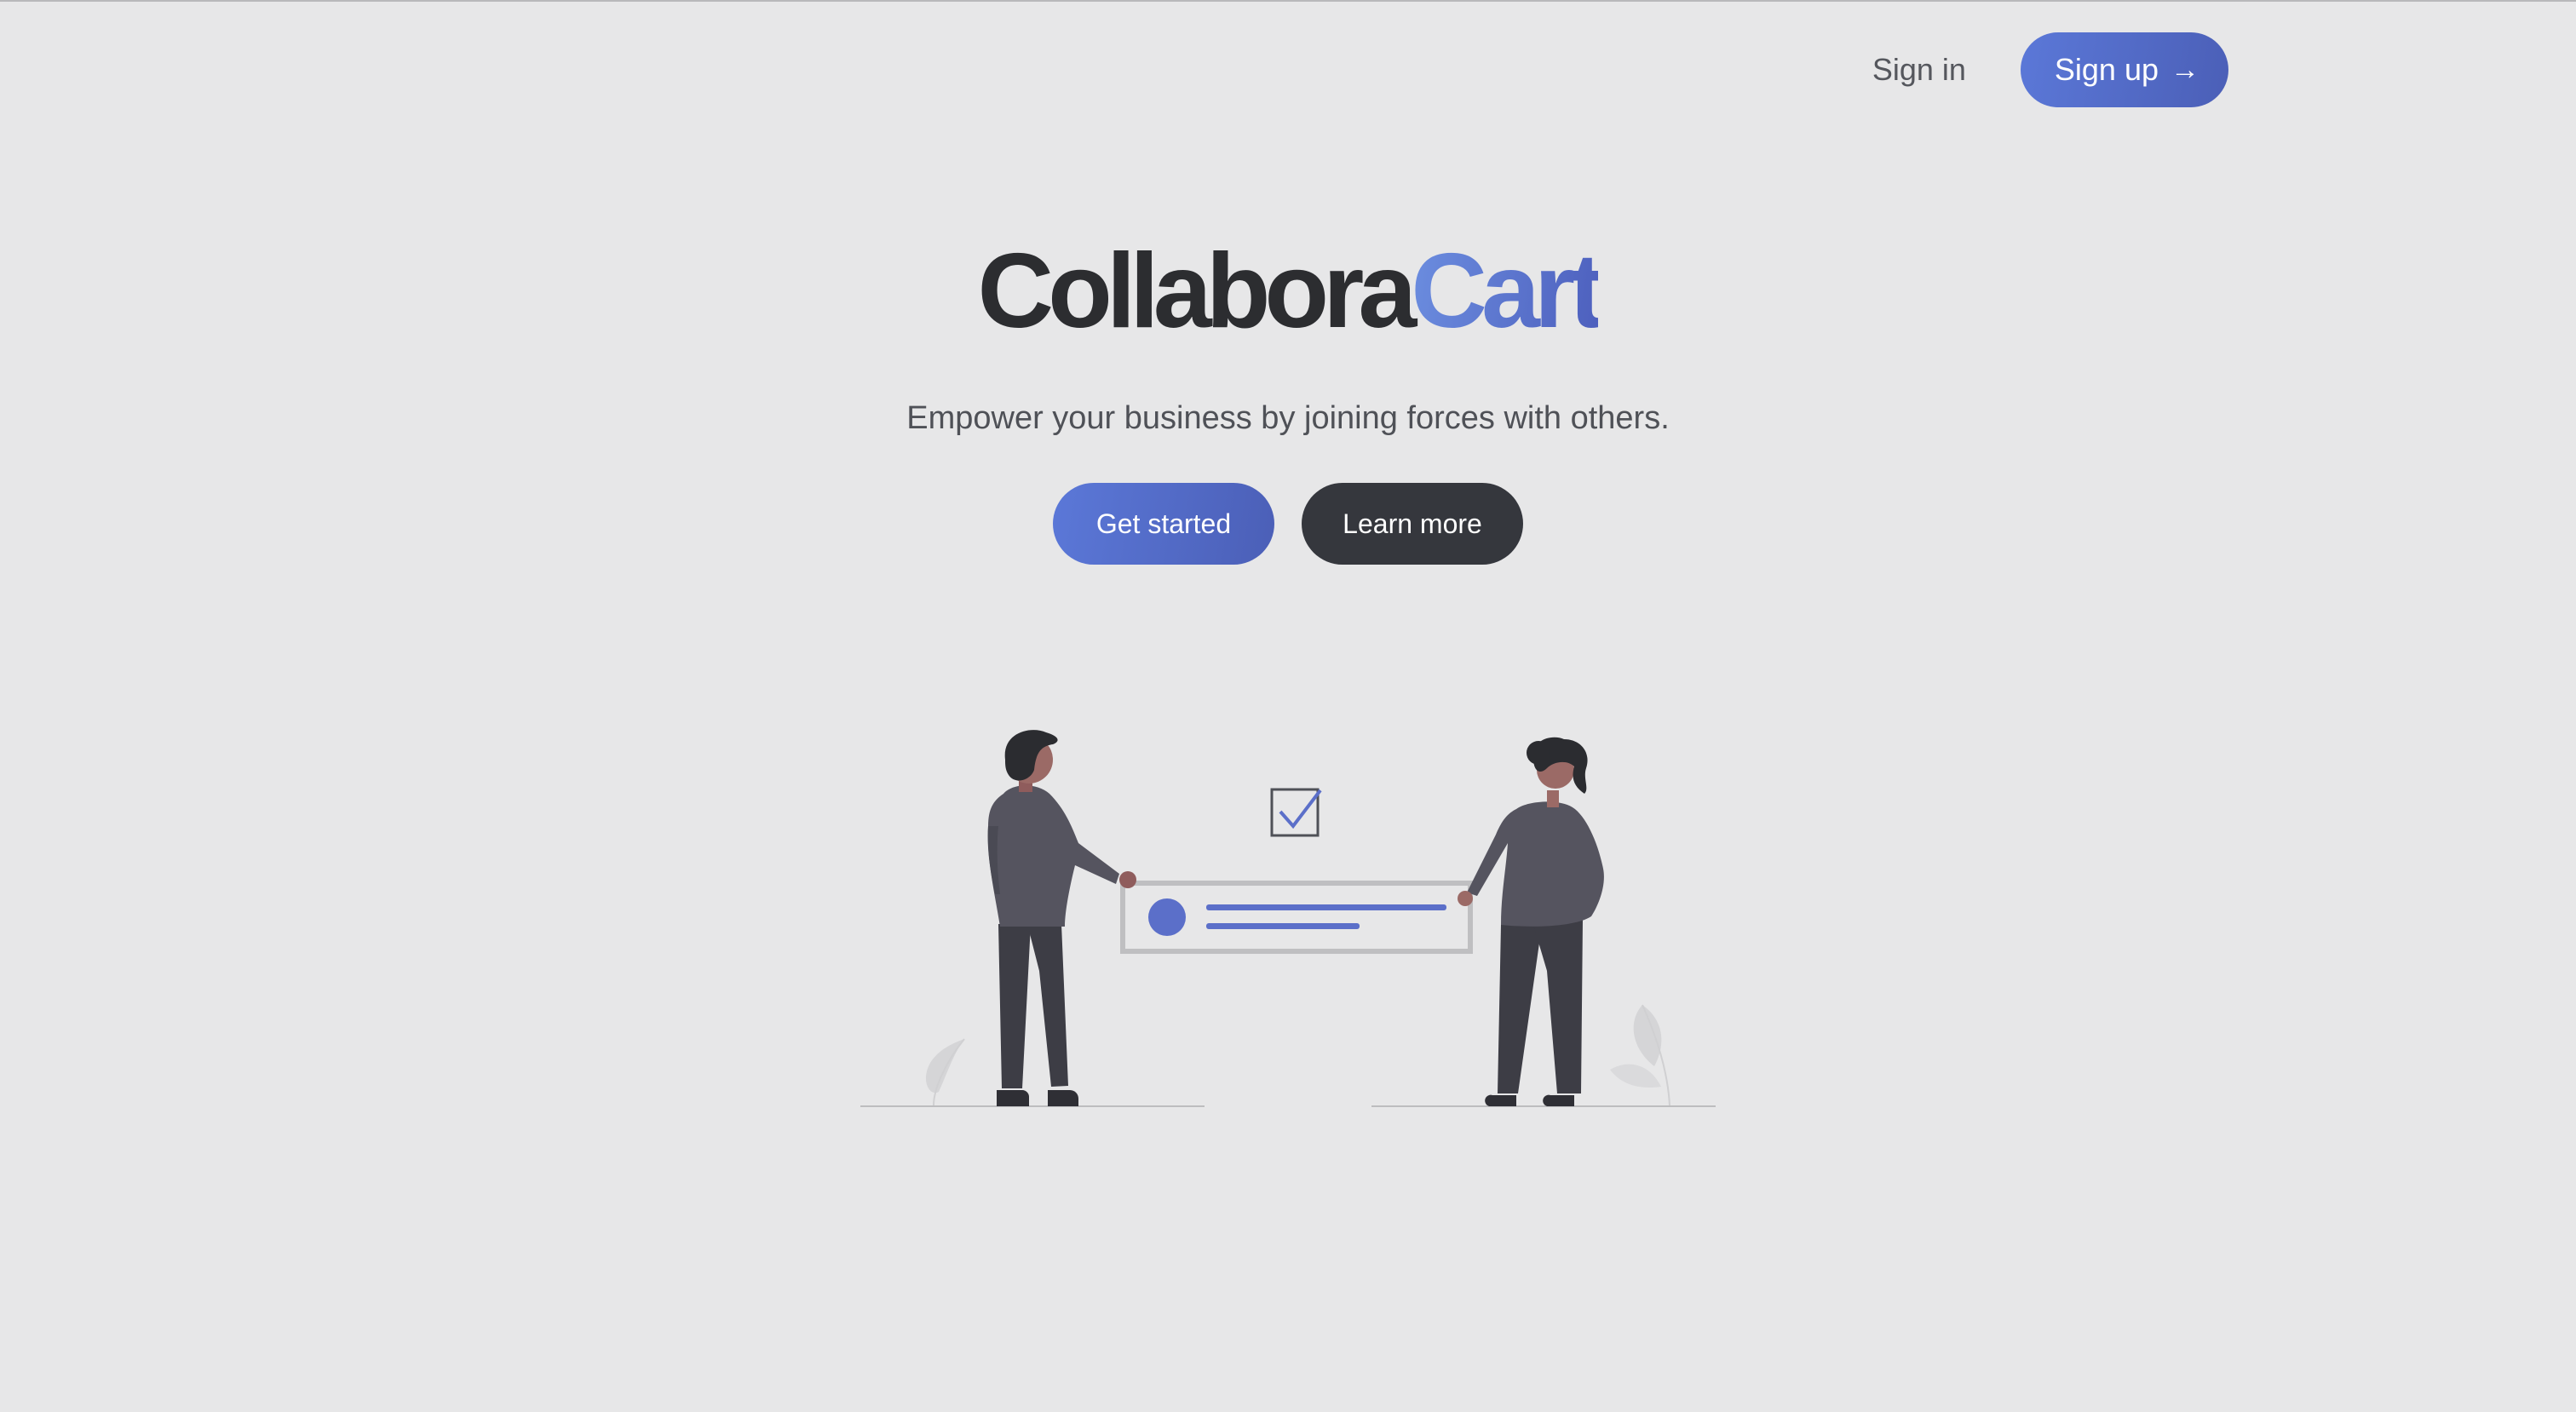 The width and height of the screenshot is (2576, 1412). Describe the element at coordinates (1413, 524) in the screenshot. I see `learn-more-button: Learn more` at that location.